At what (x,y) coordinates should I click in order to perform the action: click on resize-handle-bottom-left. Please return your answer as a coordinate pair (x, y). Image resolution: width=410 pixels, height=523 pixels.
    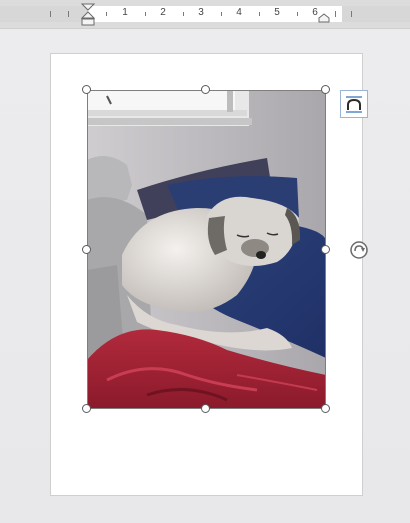
    Looking at the image, I should click on (86, 408).